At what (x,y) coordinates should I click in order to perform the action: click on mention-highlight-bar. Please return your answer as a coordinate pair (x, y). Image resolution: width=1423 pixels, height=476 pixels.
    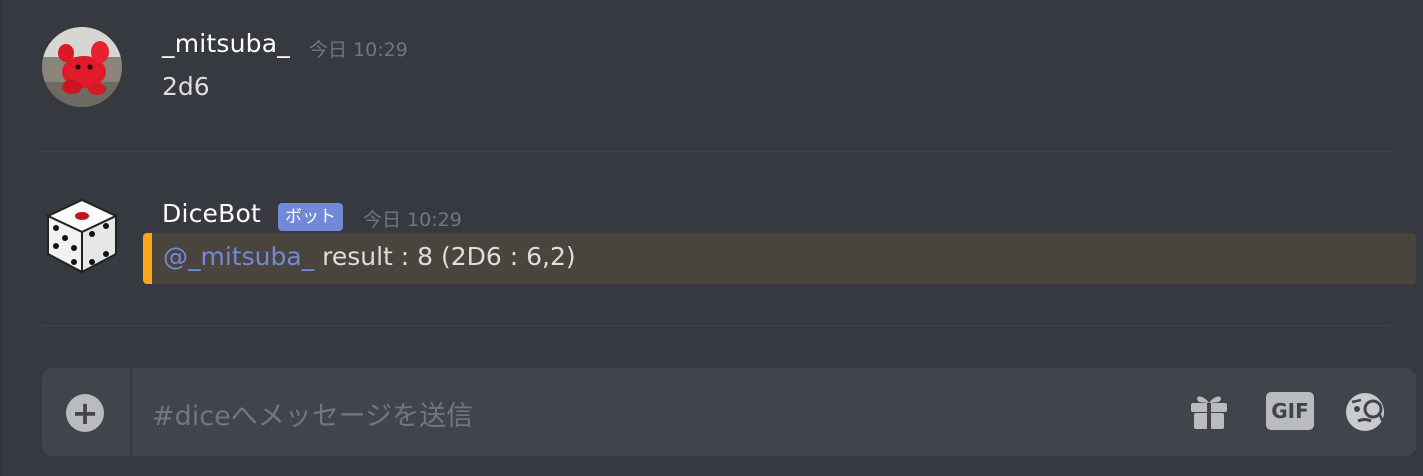
    Looking at the image, I should click on (147, 258).